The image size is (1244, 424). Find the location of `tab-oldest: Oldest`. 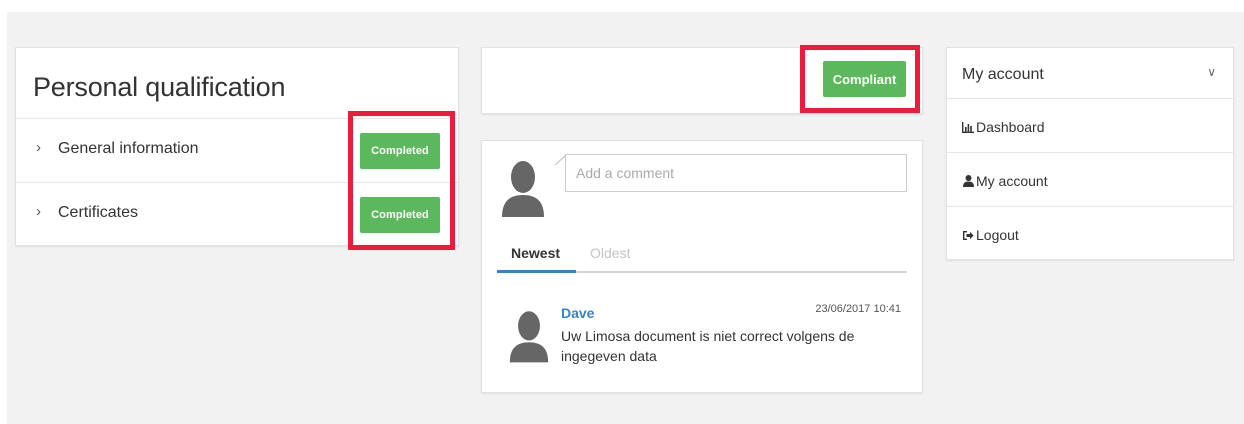

tab-oldest: Oldest is located at coordinates (610, 253).